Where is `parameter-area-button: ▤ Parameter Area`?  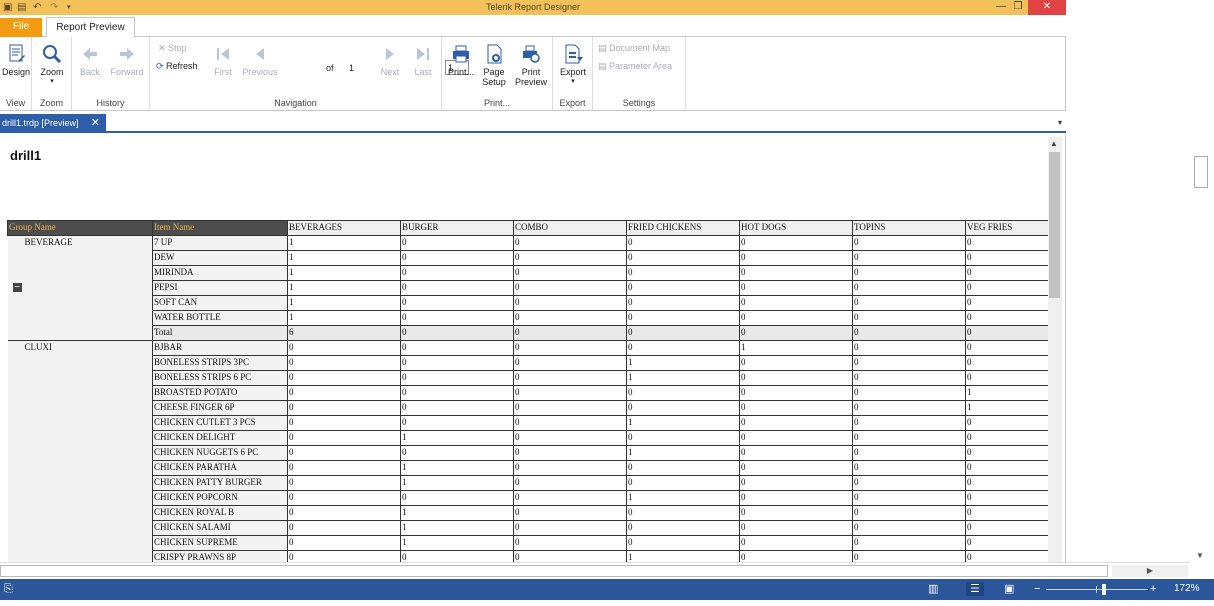
parameter-area-button: ▤ Parameter Area is located at coordinates (635, 66).